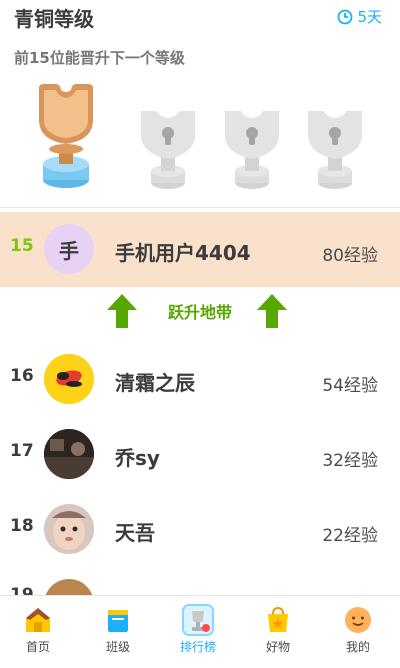  I want to click on league-timer: 5天, so click(359, 16).